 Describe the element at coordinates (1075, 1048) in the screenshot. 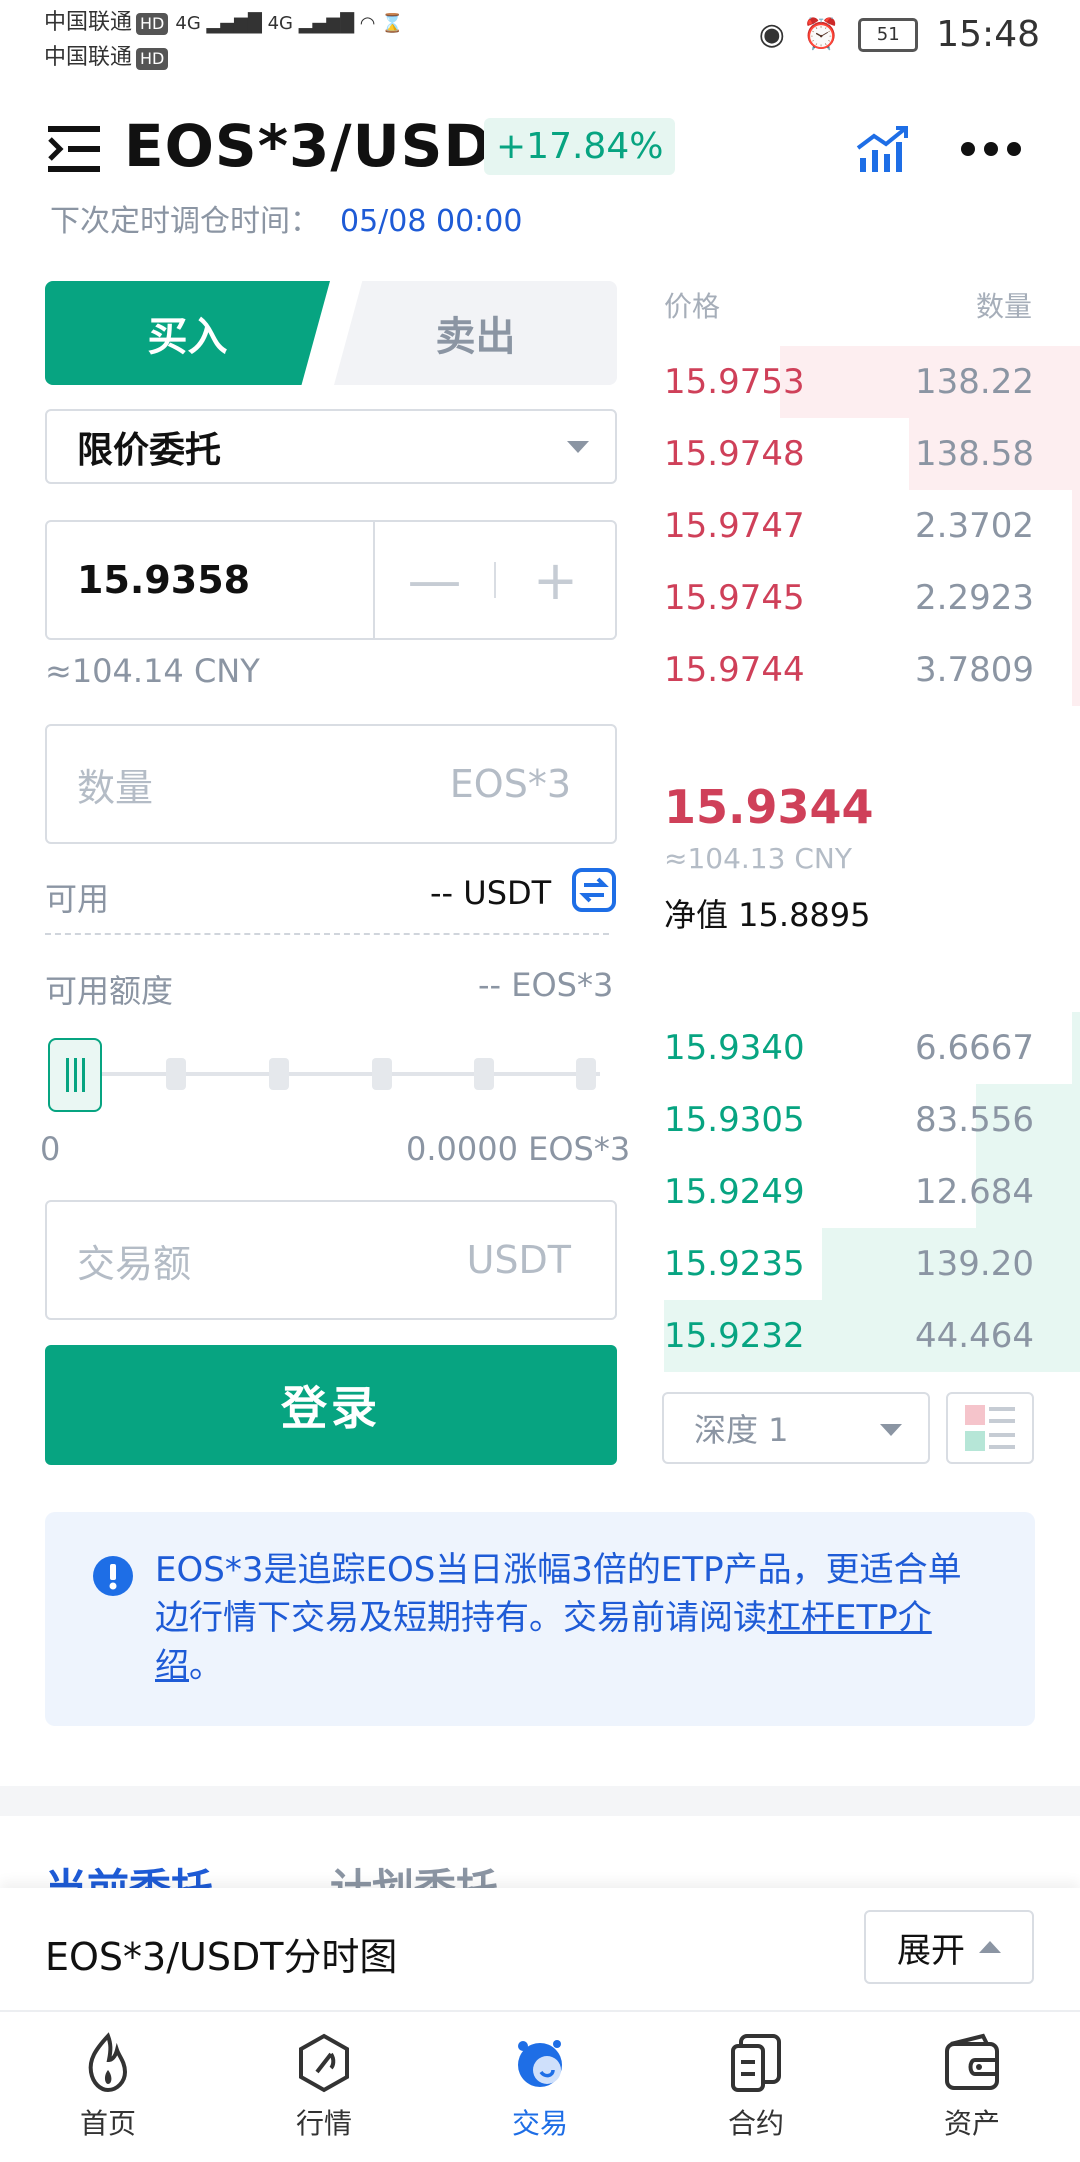

I see `bid-depth-bar` at that location.